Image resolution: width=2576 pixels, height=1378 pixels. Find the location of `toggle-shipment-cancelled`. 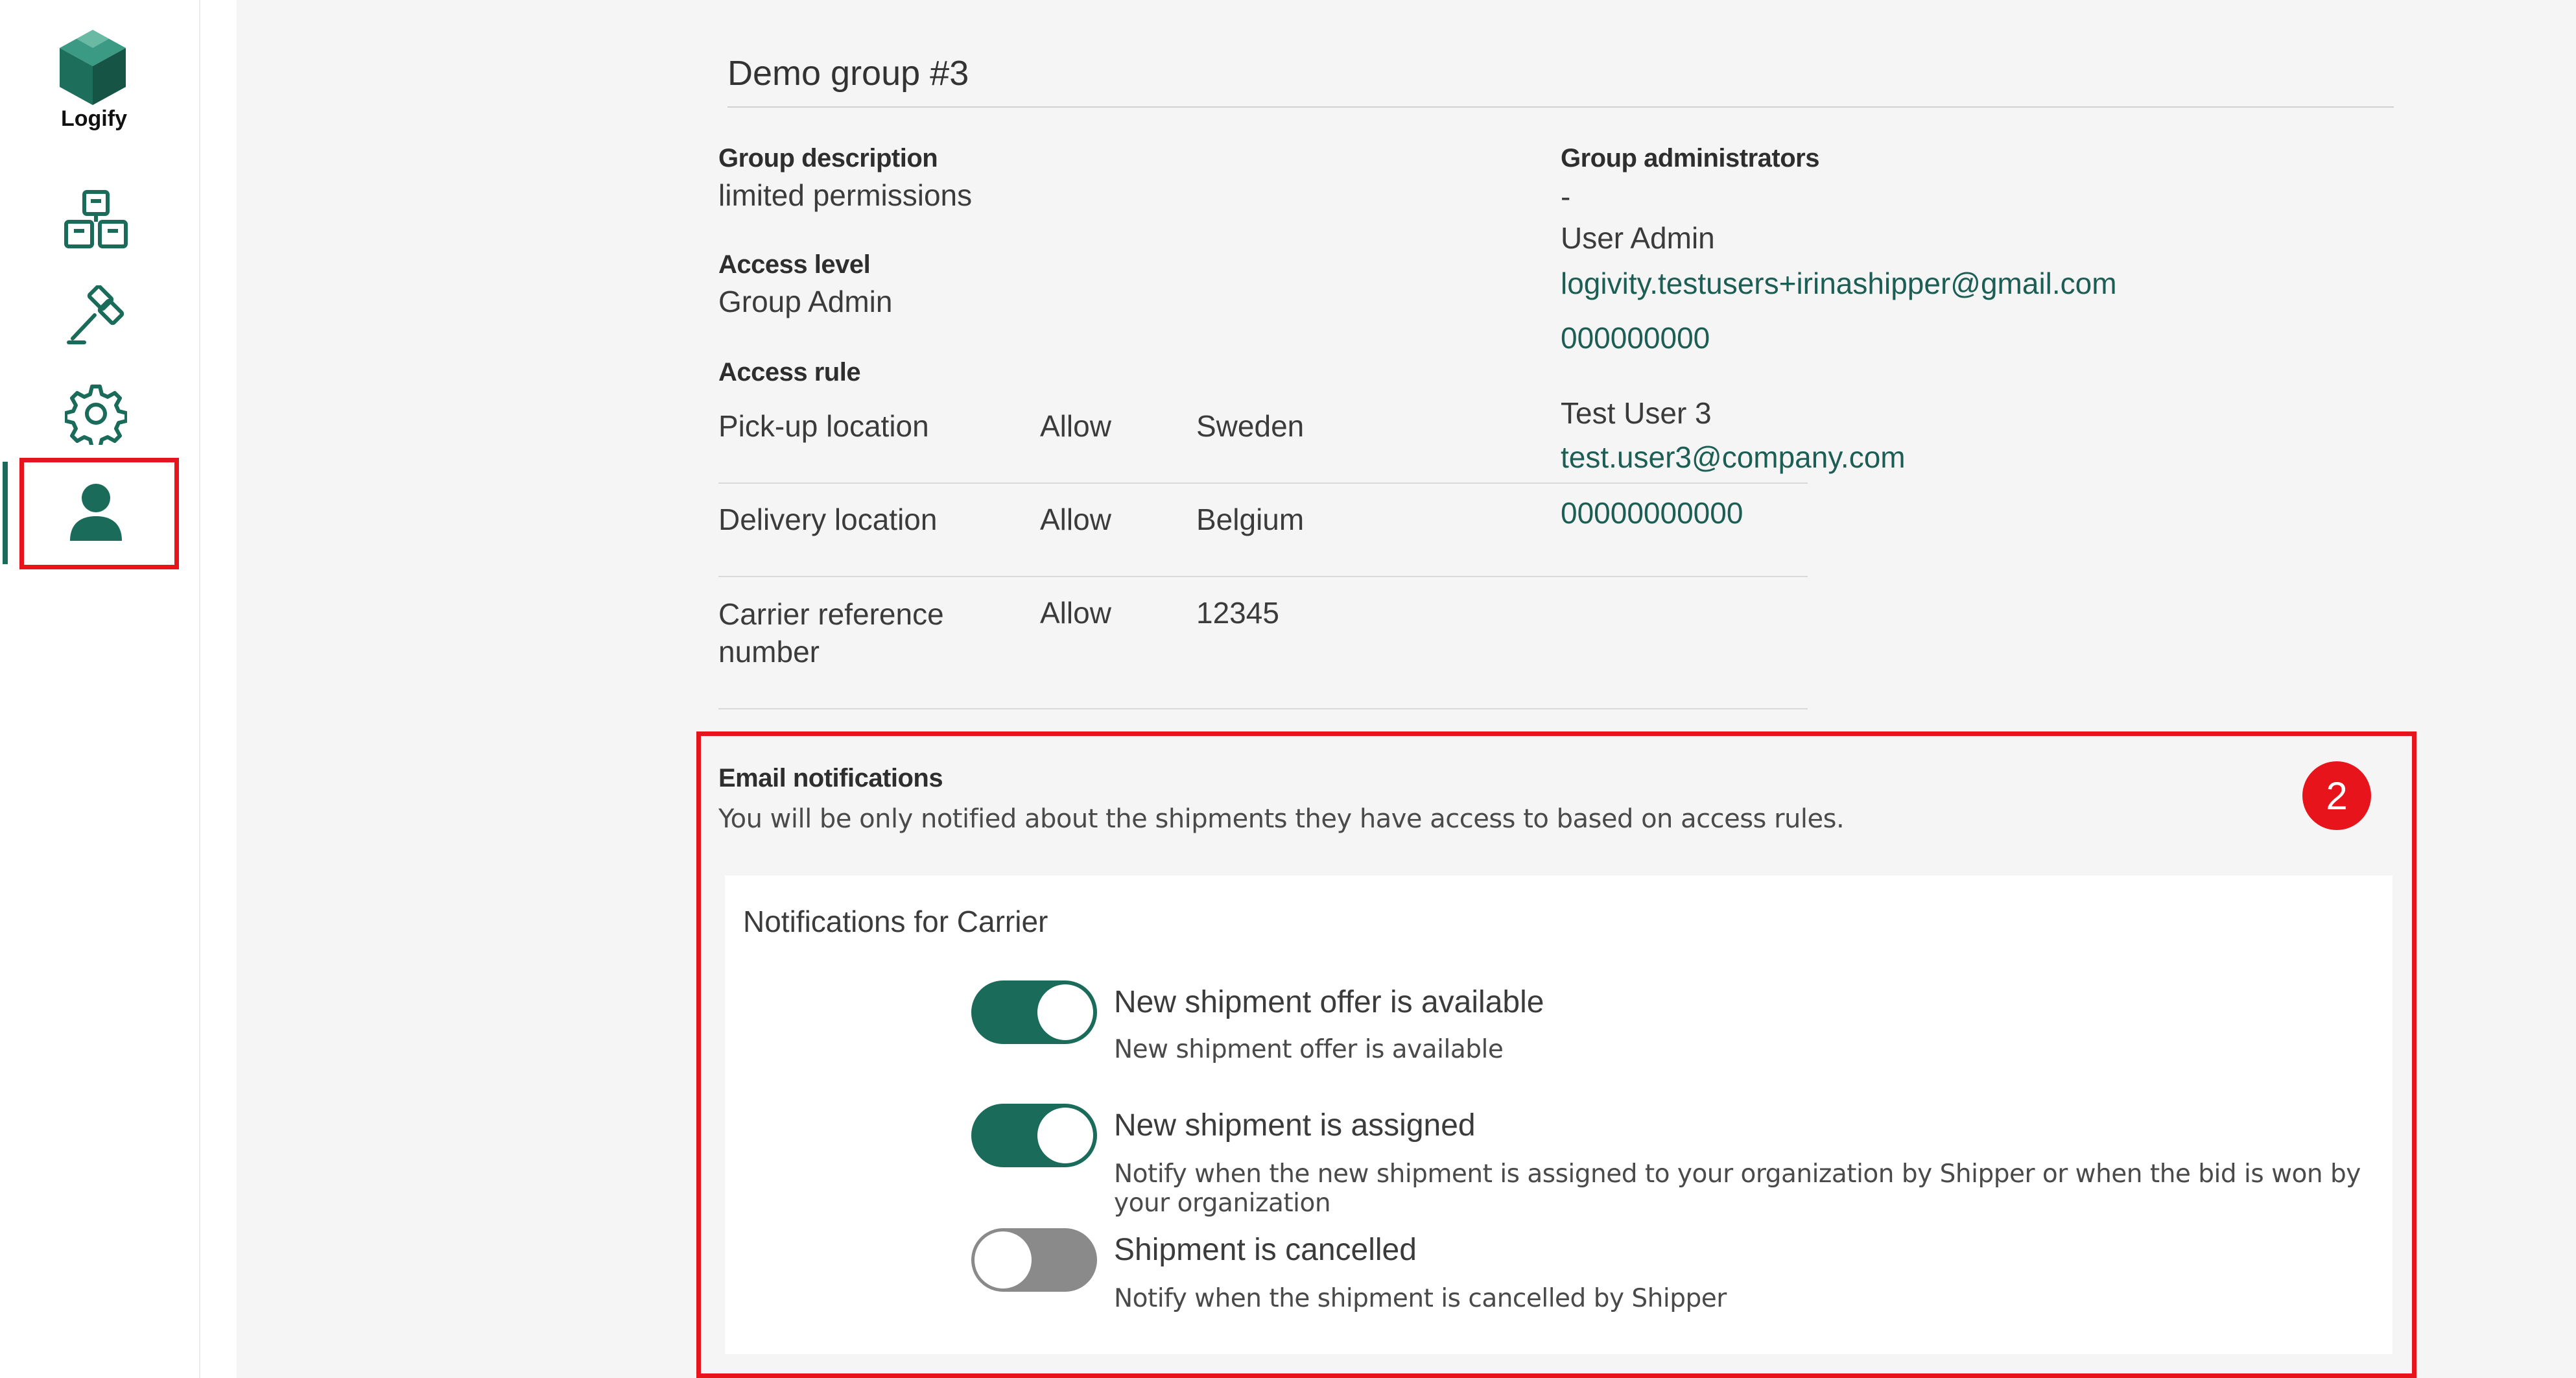

toggle-shipment-cancelled is located at coordinates (1034, 1260).